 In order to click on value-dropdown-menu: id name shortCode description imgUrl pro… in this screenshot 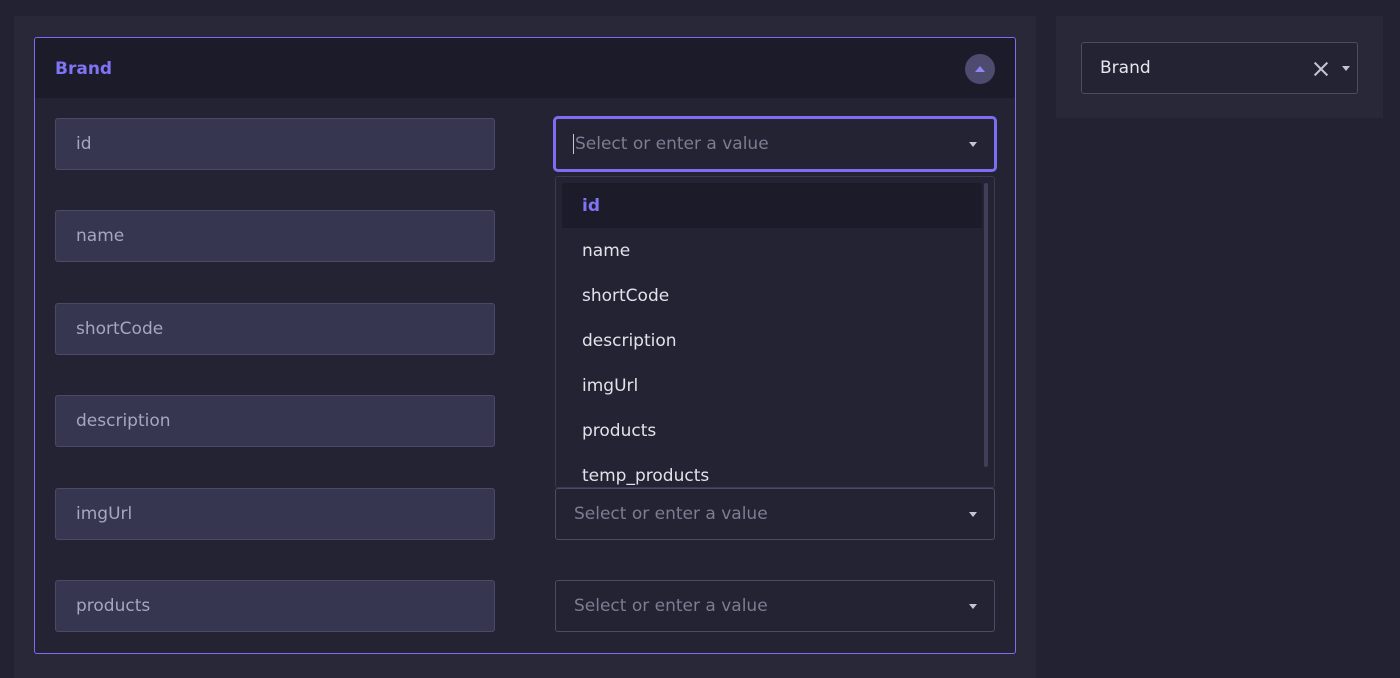, I will do `click(775, 332)`.